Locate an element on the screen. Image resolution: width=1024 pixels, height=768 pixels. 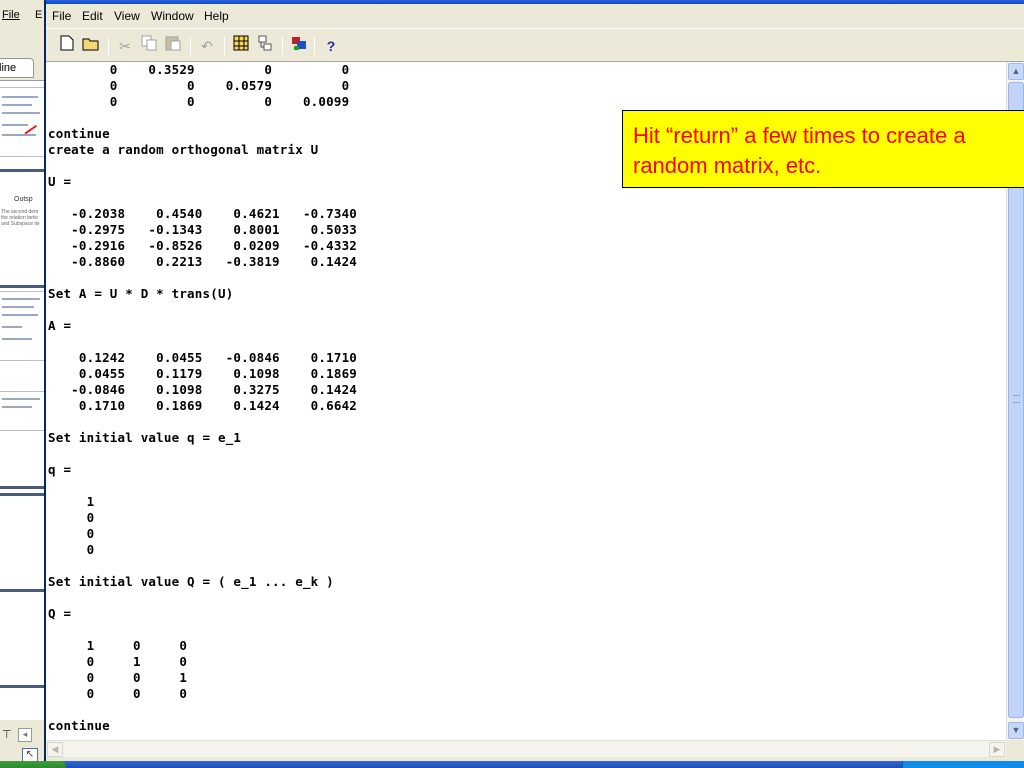
normal-view-icon: ⊤ is located at coordinates (9, 735).